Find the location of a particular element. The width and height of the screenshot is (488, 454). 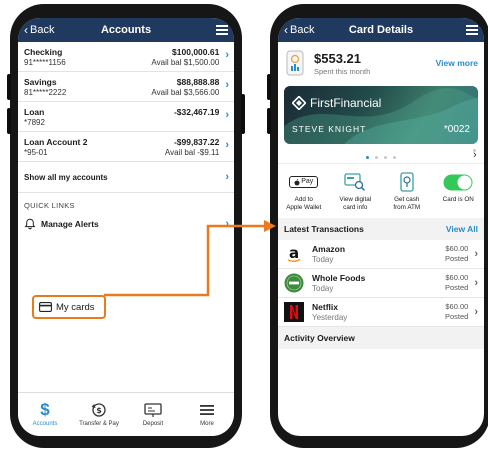

action-label: from ATM is located at coordinates (407, 207).